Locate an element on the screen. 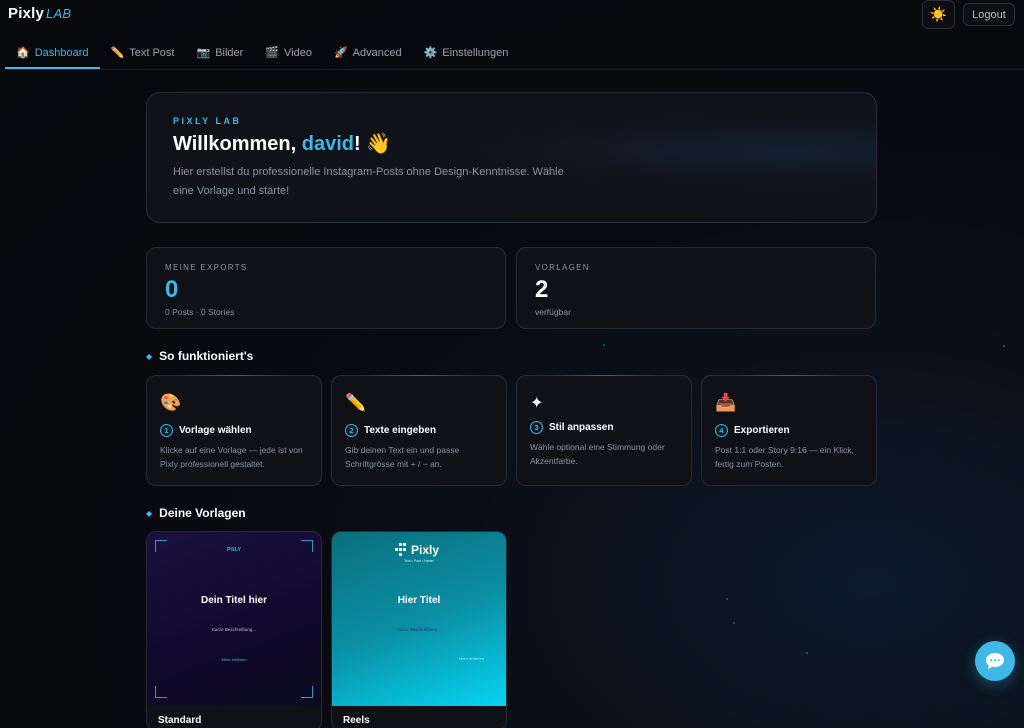  theme-toggle-button: ☀️ is located at coordinates (938, 14).